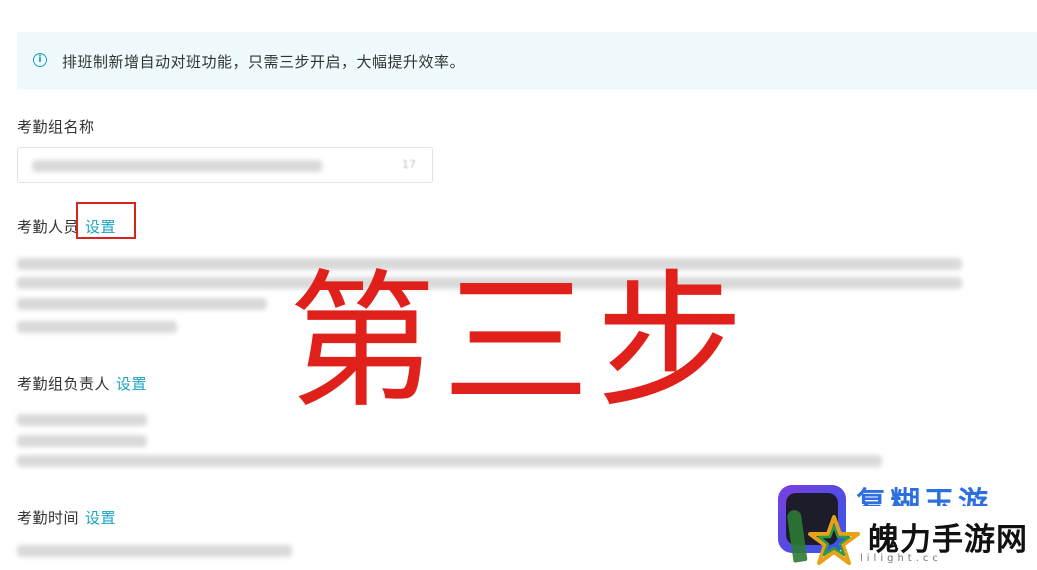 The image size is (1037, 570). I want to click on time-settings-link: 设置, so click(100, 518).